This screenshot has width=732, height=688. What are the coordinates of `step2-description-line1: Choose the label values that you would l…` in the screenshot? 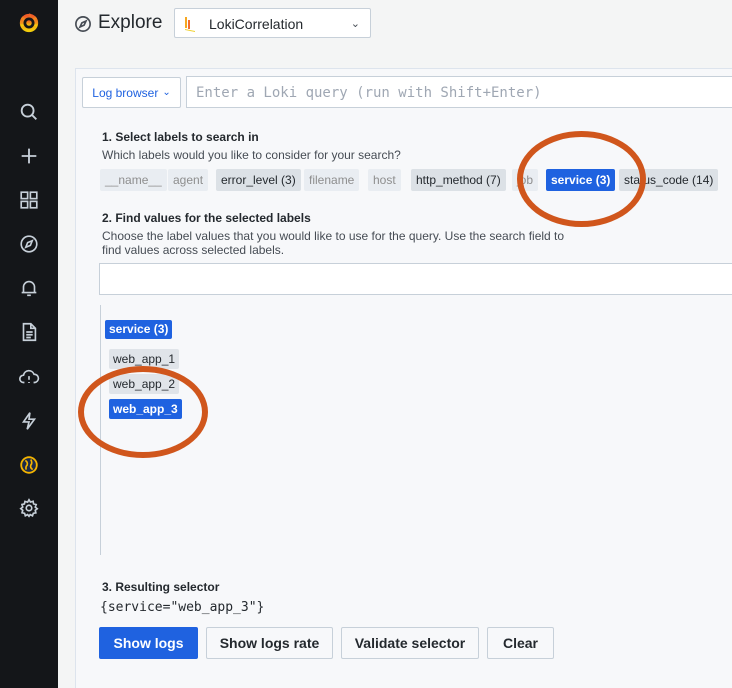 It's located at (333, 236).